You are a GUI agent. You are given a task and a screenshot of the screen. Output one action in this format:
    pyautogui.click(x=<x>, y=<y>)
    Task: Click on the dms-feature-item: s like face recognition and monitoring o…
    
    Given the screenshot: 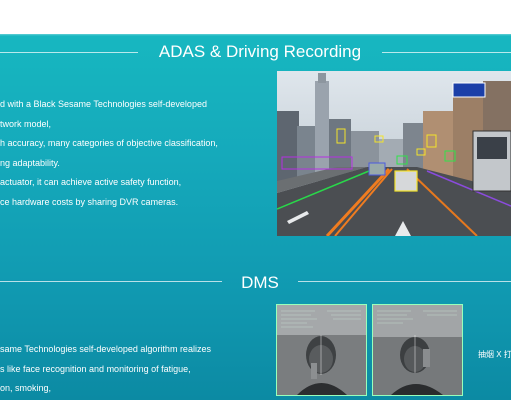 What is the action you would take?
    pyautogui.click(x=95, y=368)
    